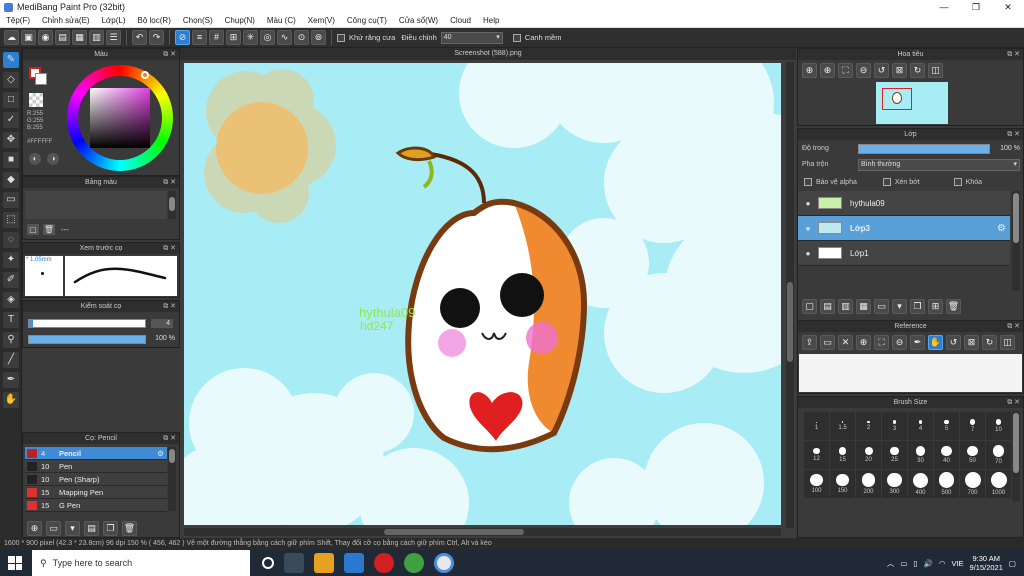  What do you see at coordinates (891, 563) in the screenshot?
I see `chevron-up-icon: ︿` at bounding box center [891, 563].